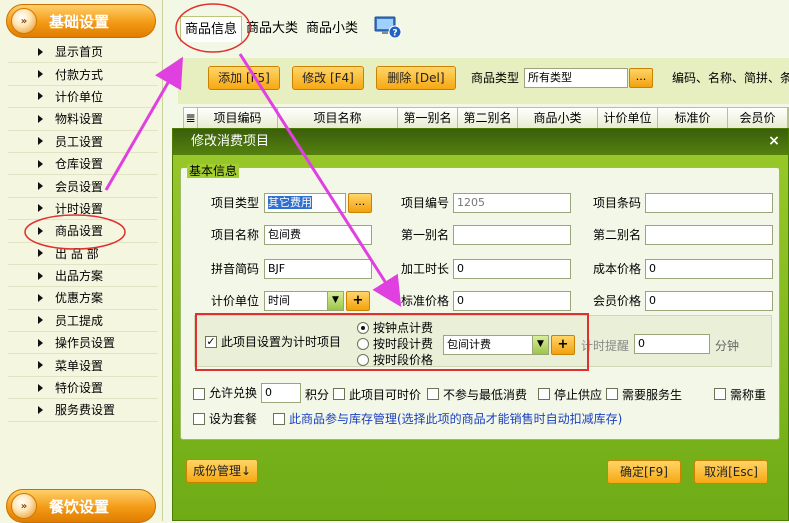 Image resolution: width=789 pixels, height=523 pixels. Describe the element at coordinates (512, 203) in the screenshot. I see `item-code-field: 1205` at that location.